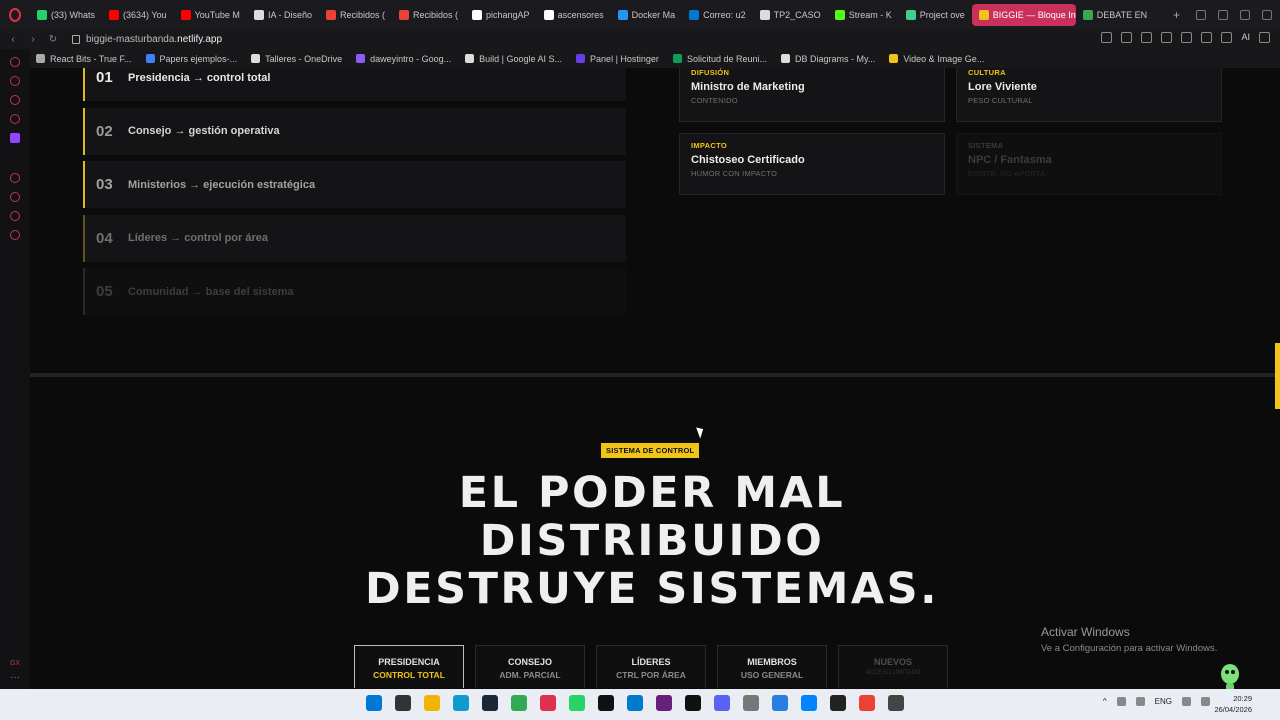 The height and width of the screenshot is (720, 1280). I want to click on edge-icon, so click(461, 703).